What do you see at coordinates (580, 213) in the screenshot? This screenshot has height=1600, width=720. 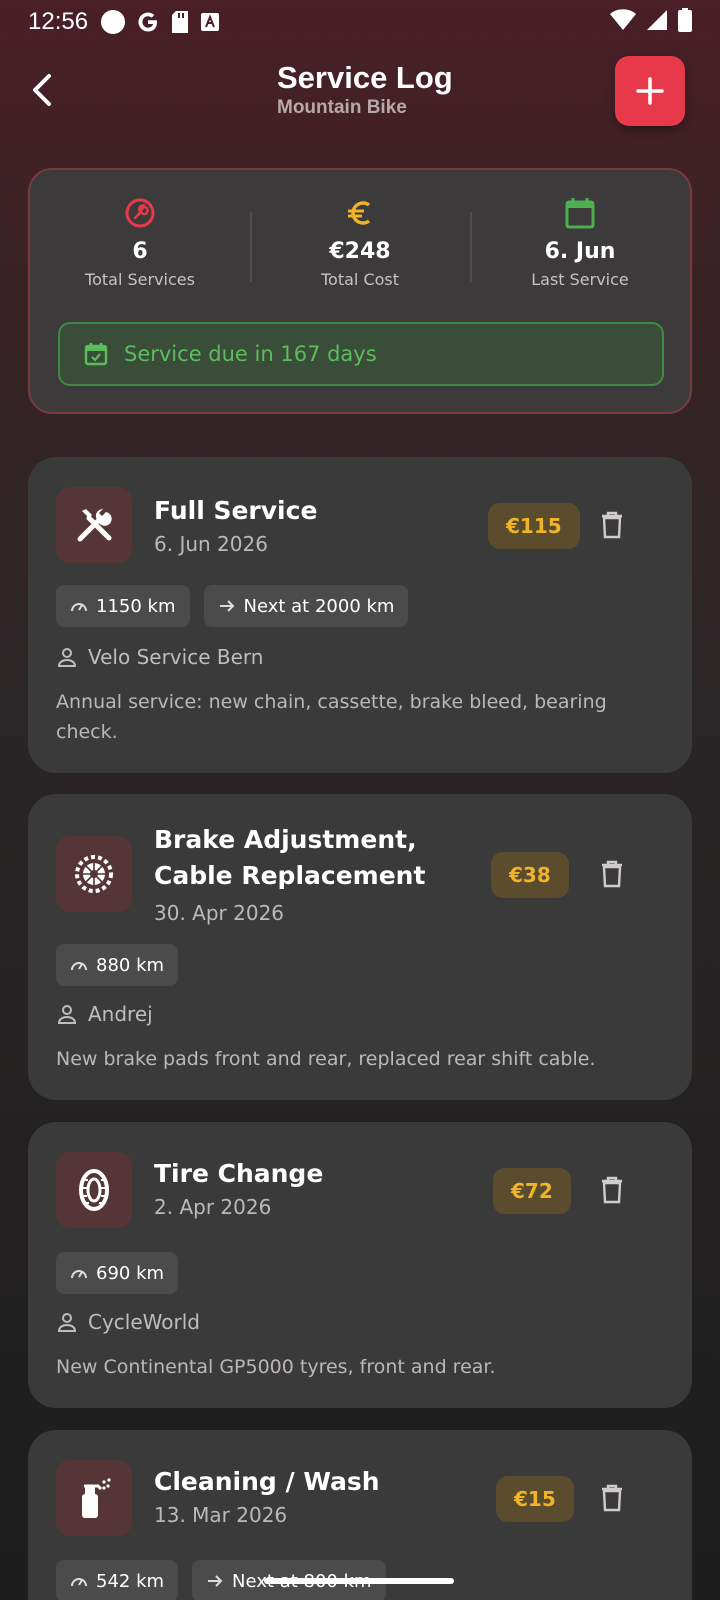 I see `calendar-icon` at bounding box center [580, 213].